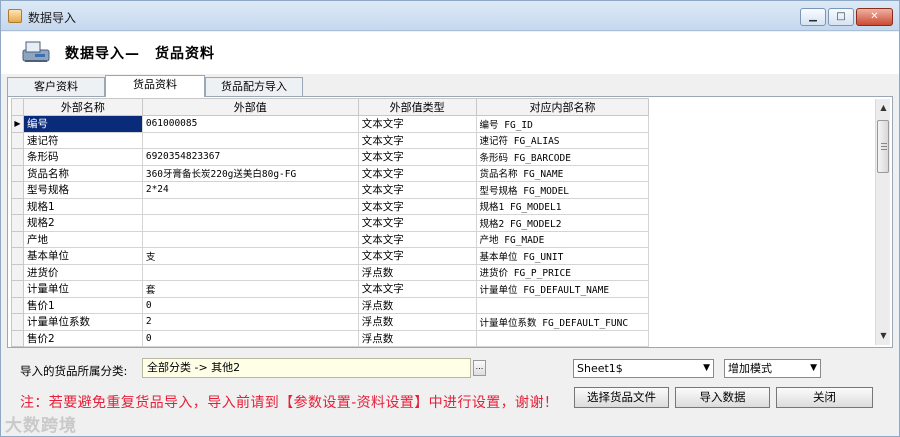  What do you see at coordinates (883, 146) in the screenshot?
I see `scrollbar-thumb` at bounding box center [883, 146].